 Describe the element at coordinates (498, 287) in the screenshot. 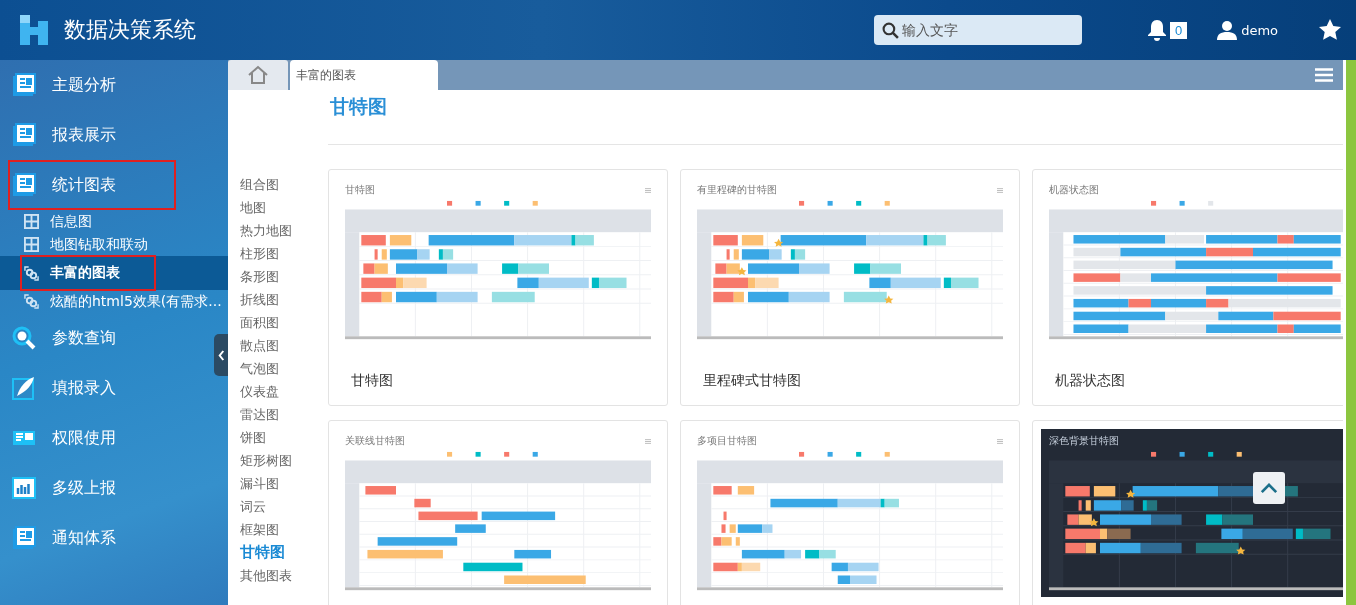

I see `chart-card: 甘特图 甘特图` at that location.